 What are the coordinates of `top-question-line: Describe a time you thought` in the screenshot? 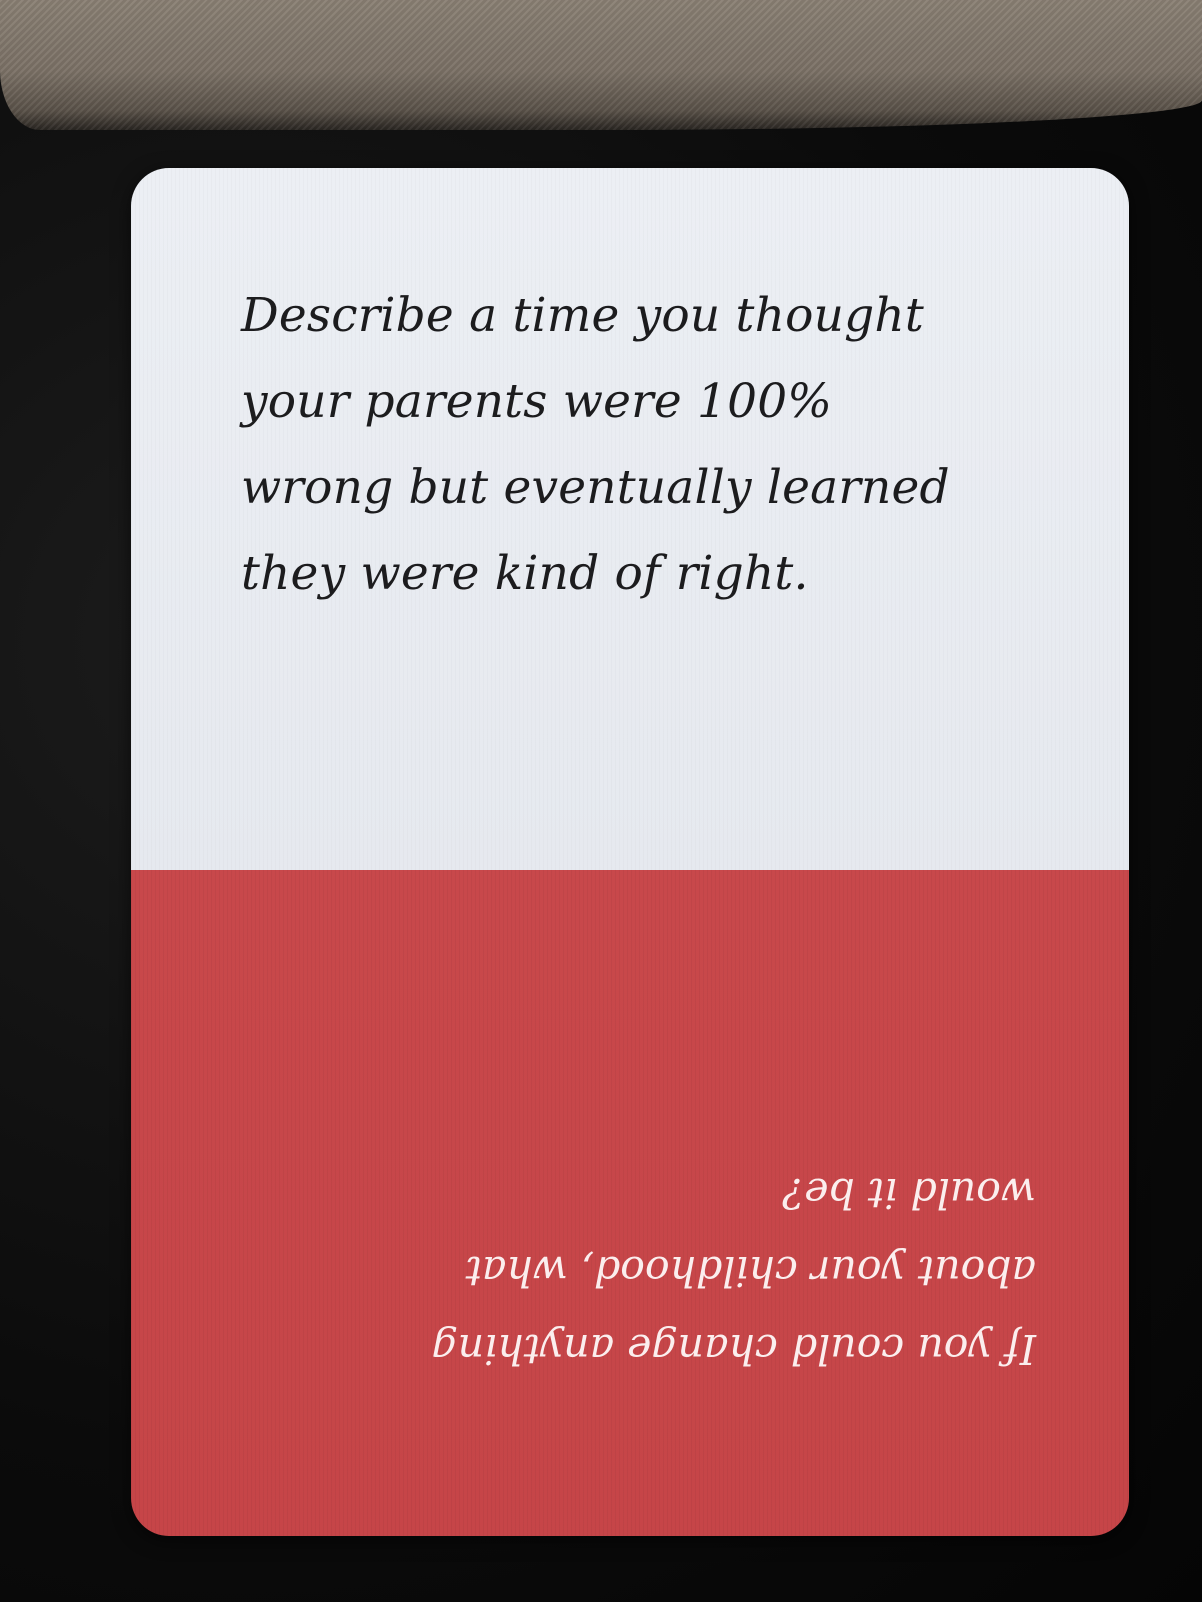 It's located at (582, 315).